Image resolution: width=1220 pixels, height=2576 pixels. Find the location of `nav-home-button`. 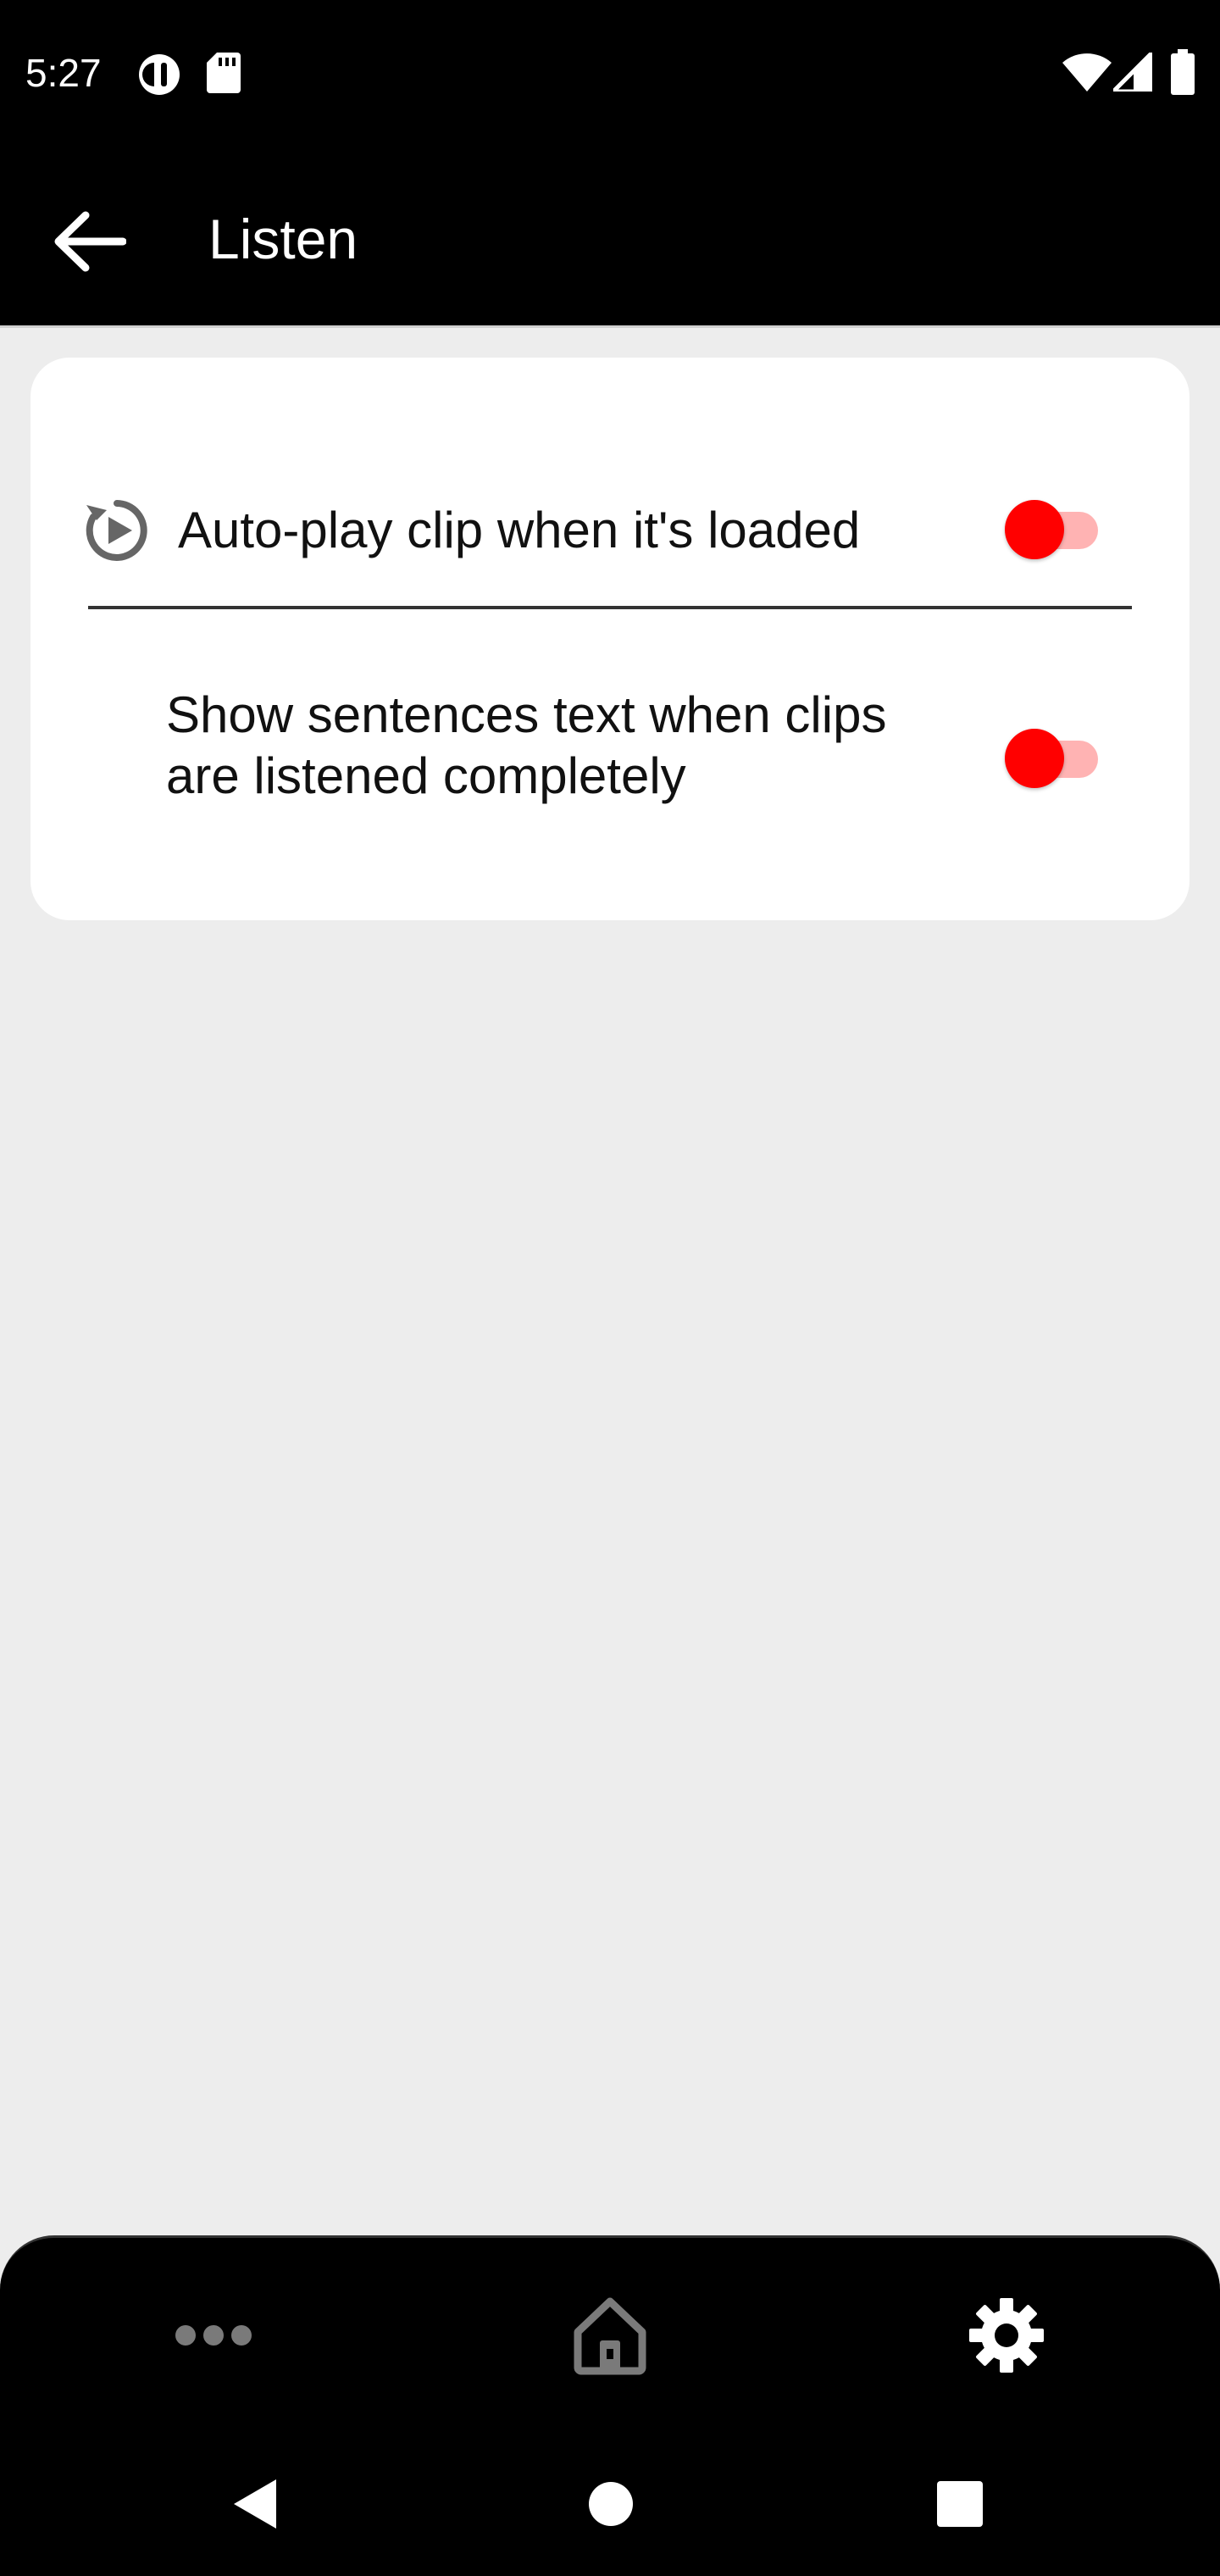

nav-home-button is located at coordinates (610, 2335).